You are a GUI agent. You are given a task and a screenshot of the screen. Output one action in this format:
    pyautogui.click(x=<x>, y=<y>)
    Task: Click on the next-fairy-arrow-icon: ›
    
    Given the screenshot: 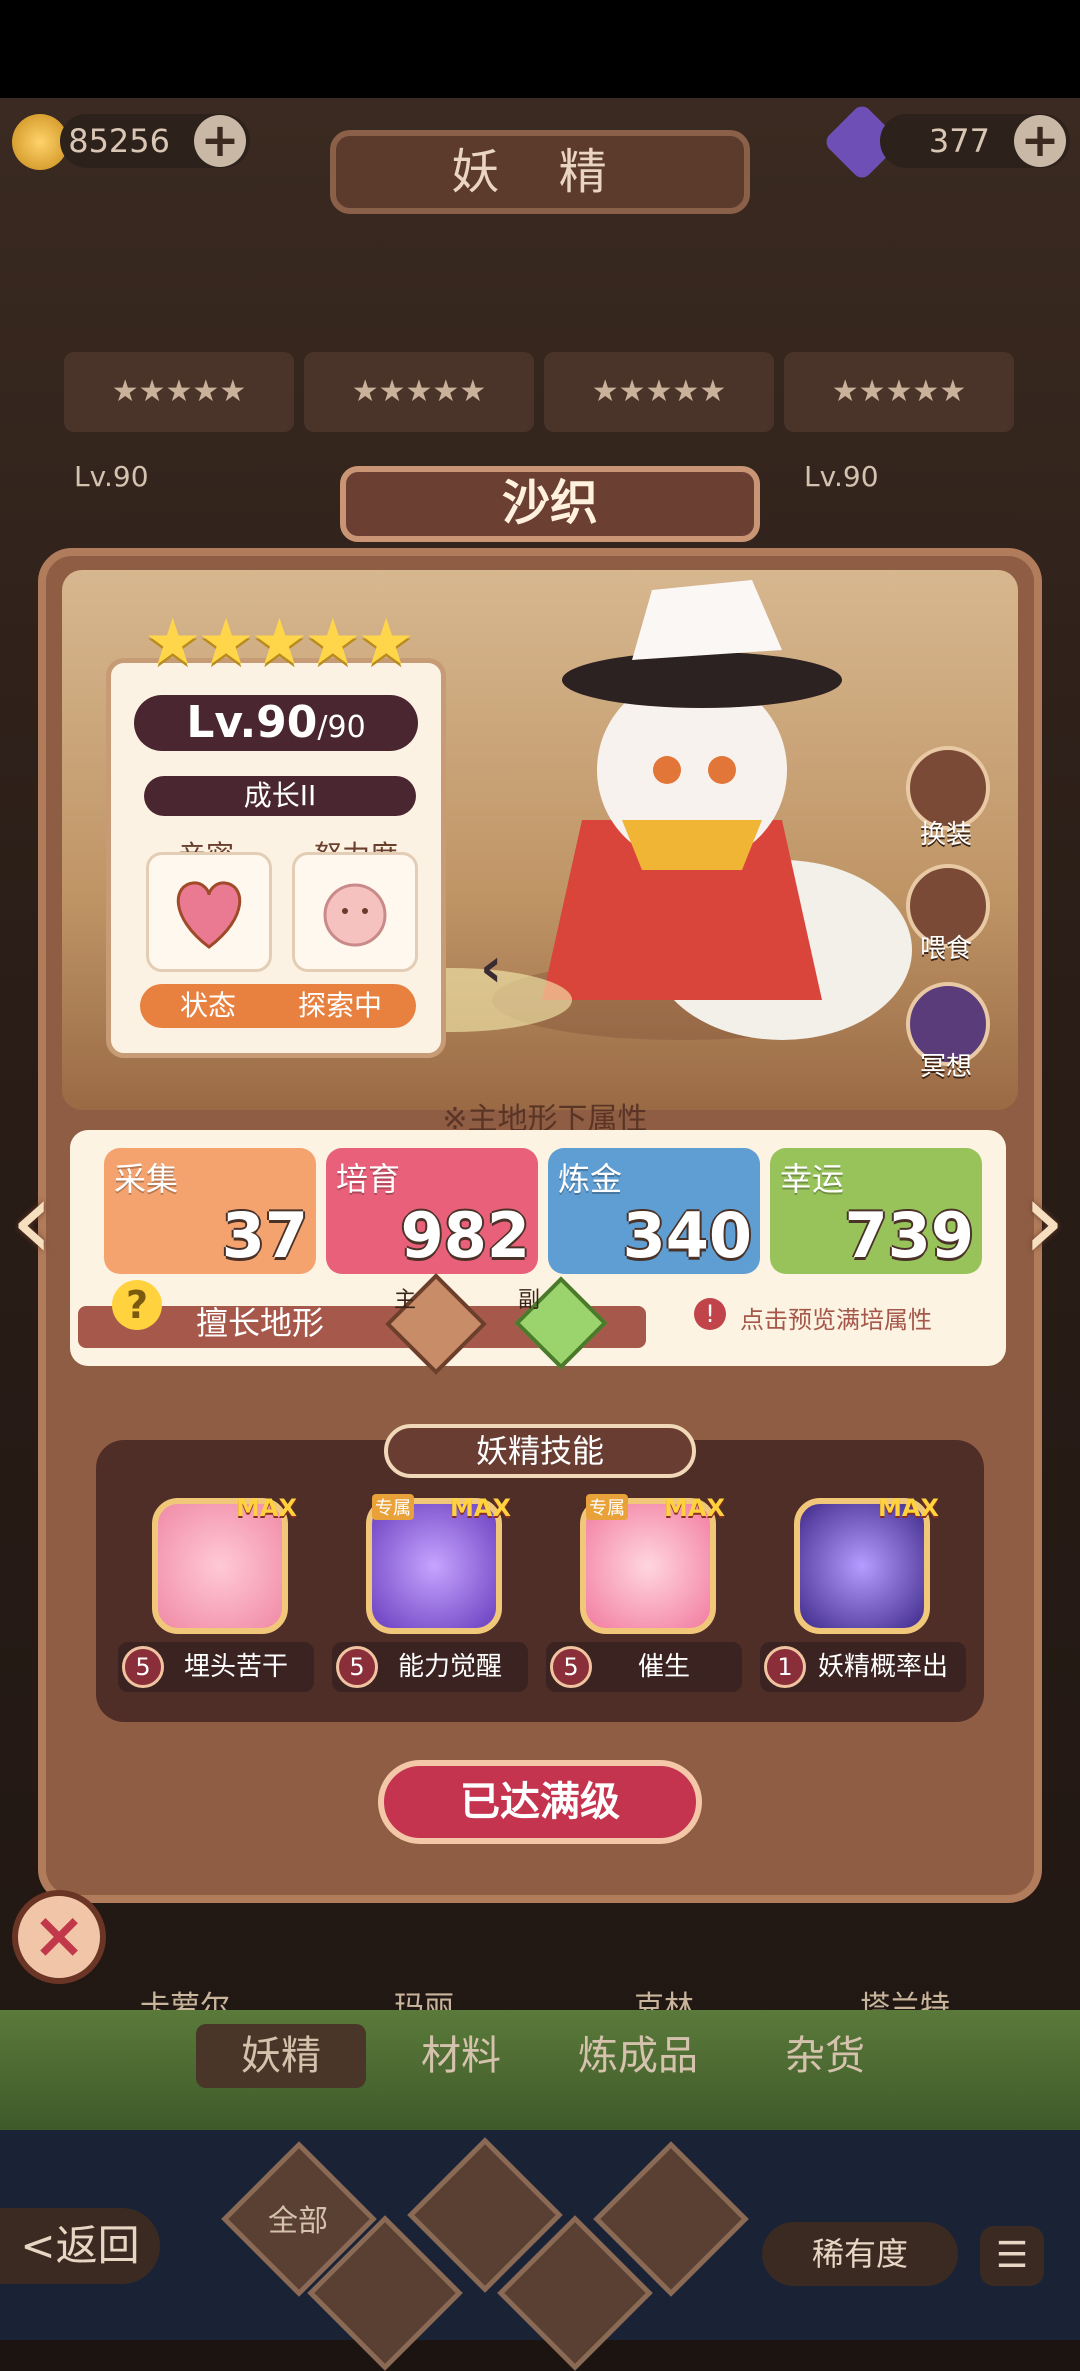 What is the action you would take?
    pyautogui.click(x=1044, y=1220)
    